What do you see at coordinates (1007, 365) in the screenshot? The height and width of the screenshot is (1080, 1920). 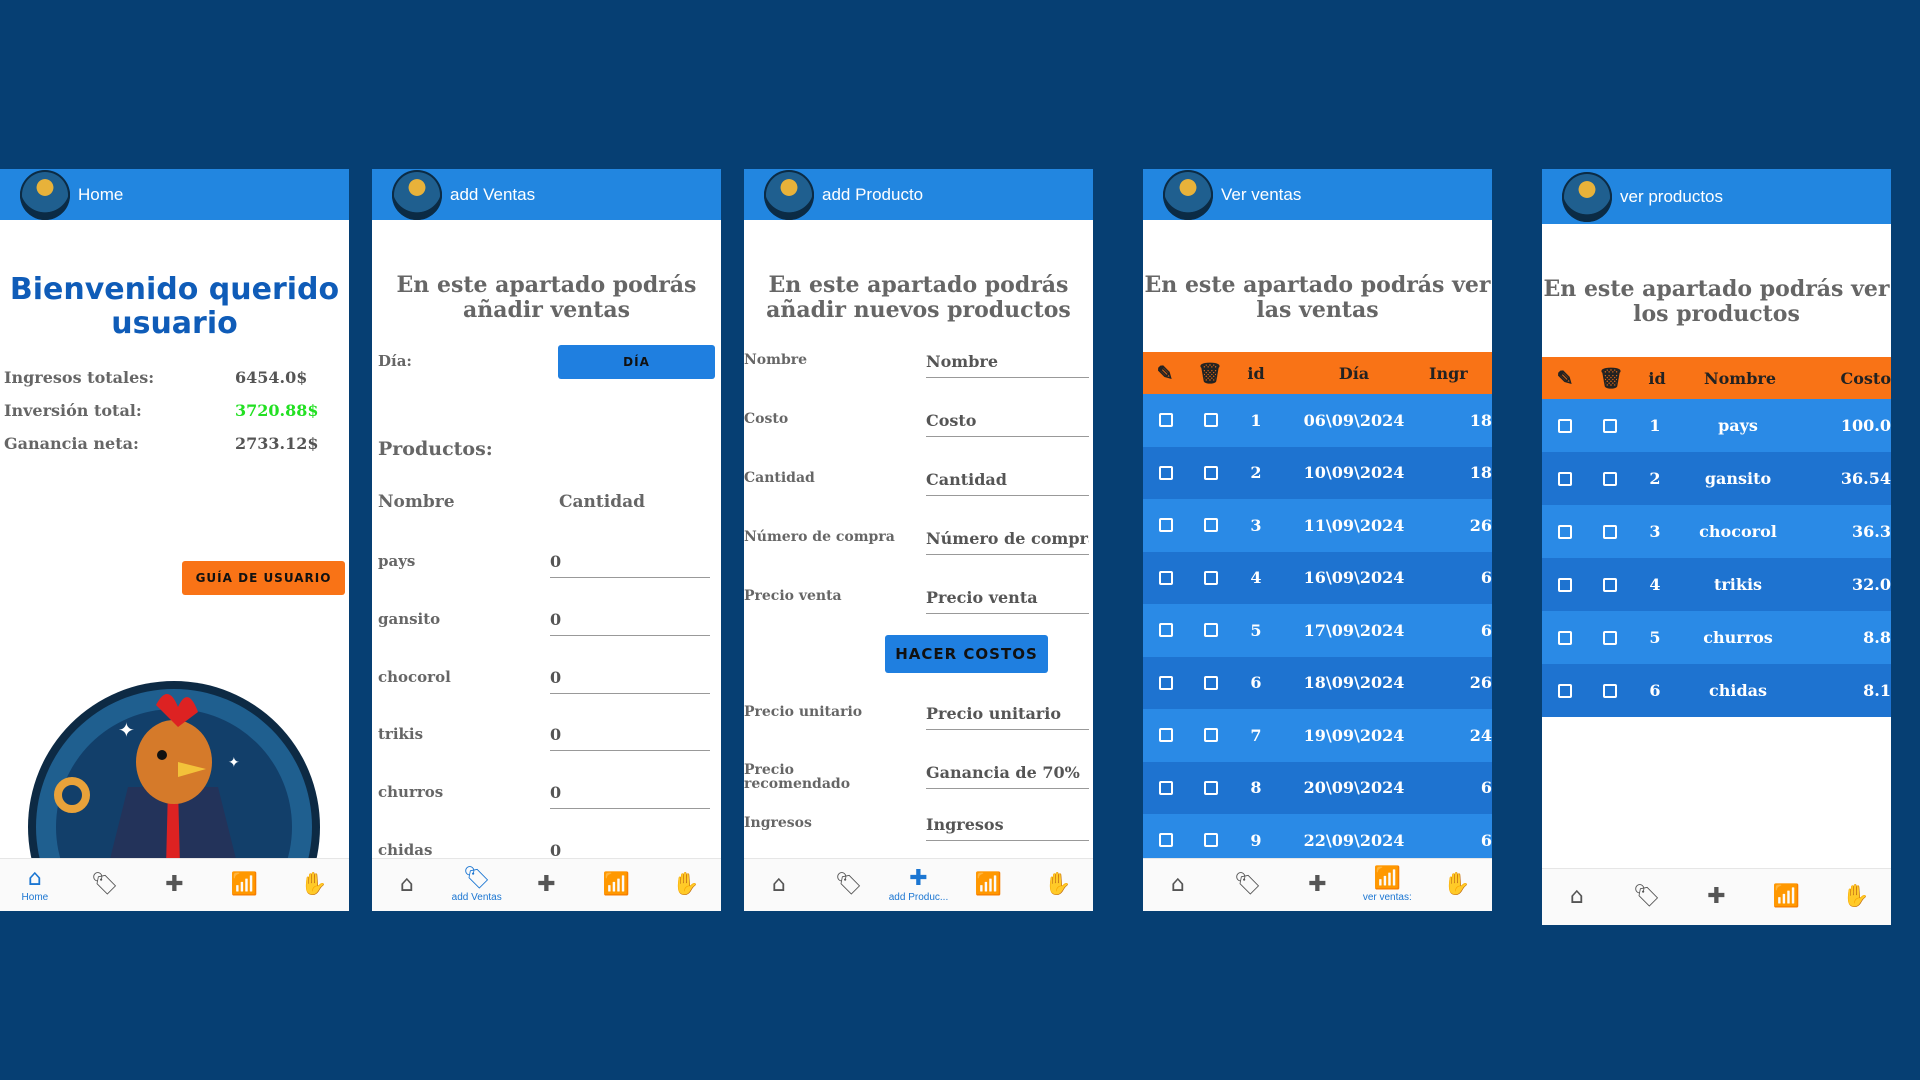 I see `nombre-input: Nombre` at bounding box center [1007, 365].